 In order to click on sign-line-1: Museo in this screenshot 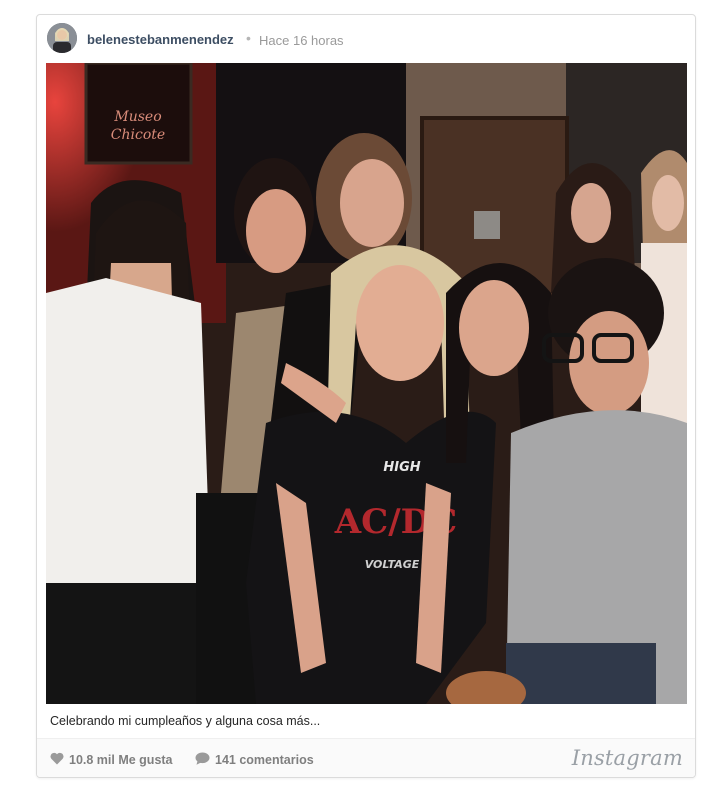, I will do `click(137, 117)`.